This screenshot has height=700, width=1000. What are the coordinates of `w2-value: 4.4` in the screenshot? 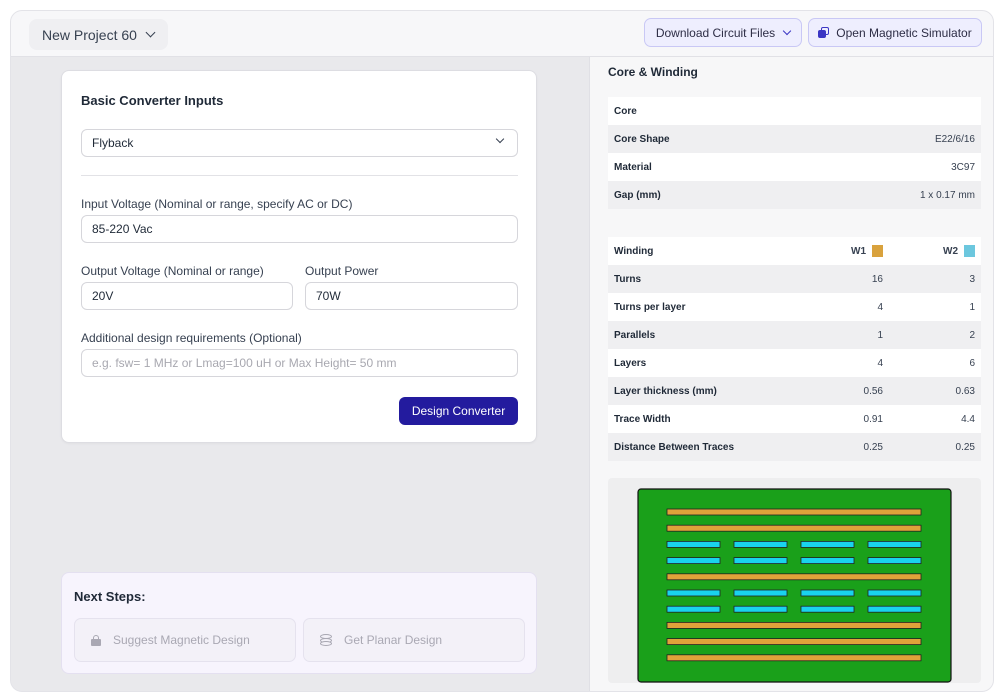 It's located at (968, 419).